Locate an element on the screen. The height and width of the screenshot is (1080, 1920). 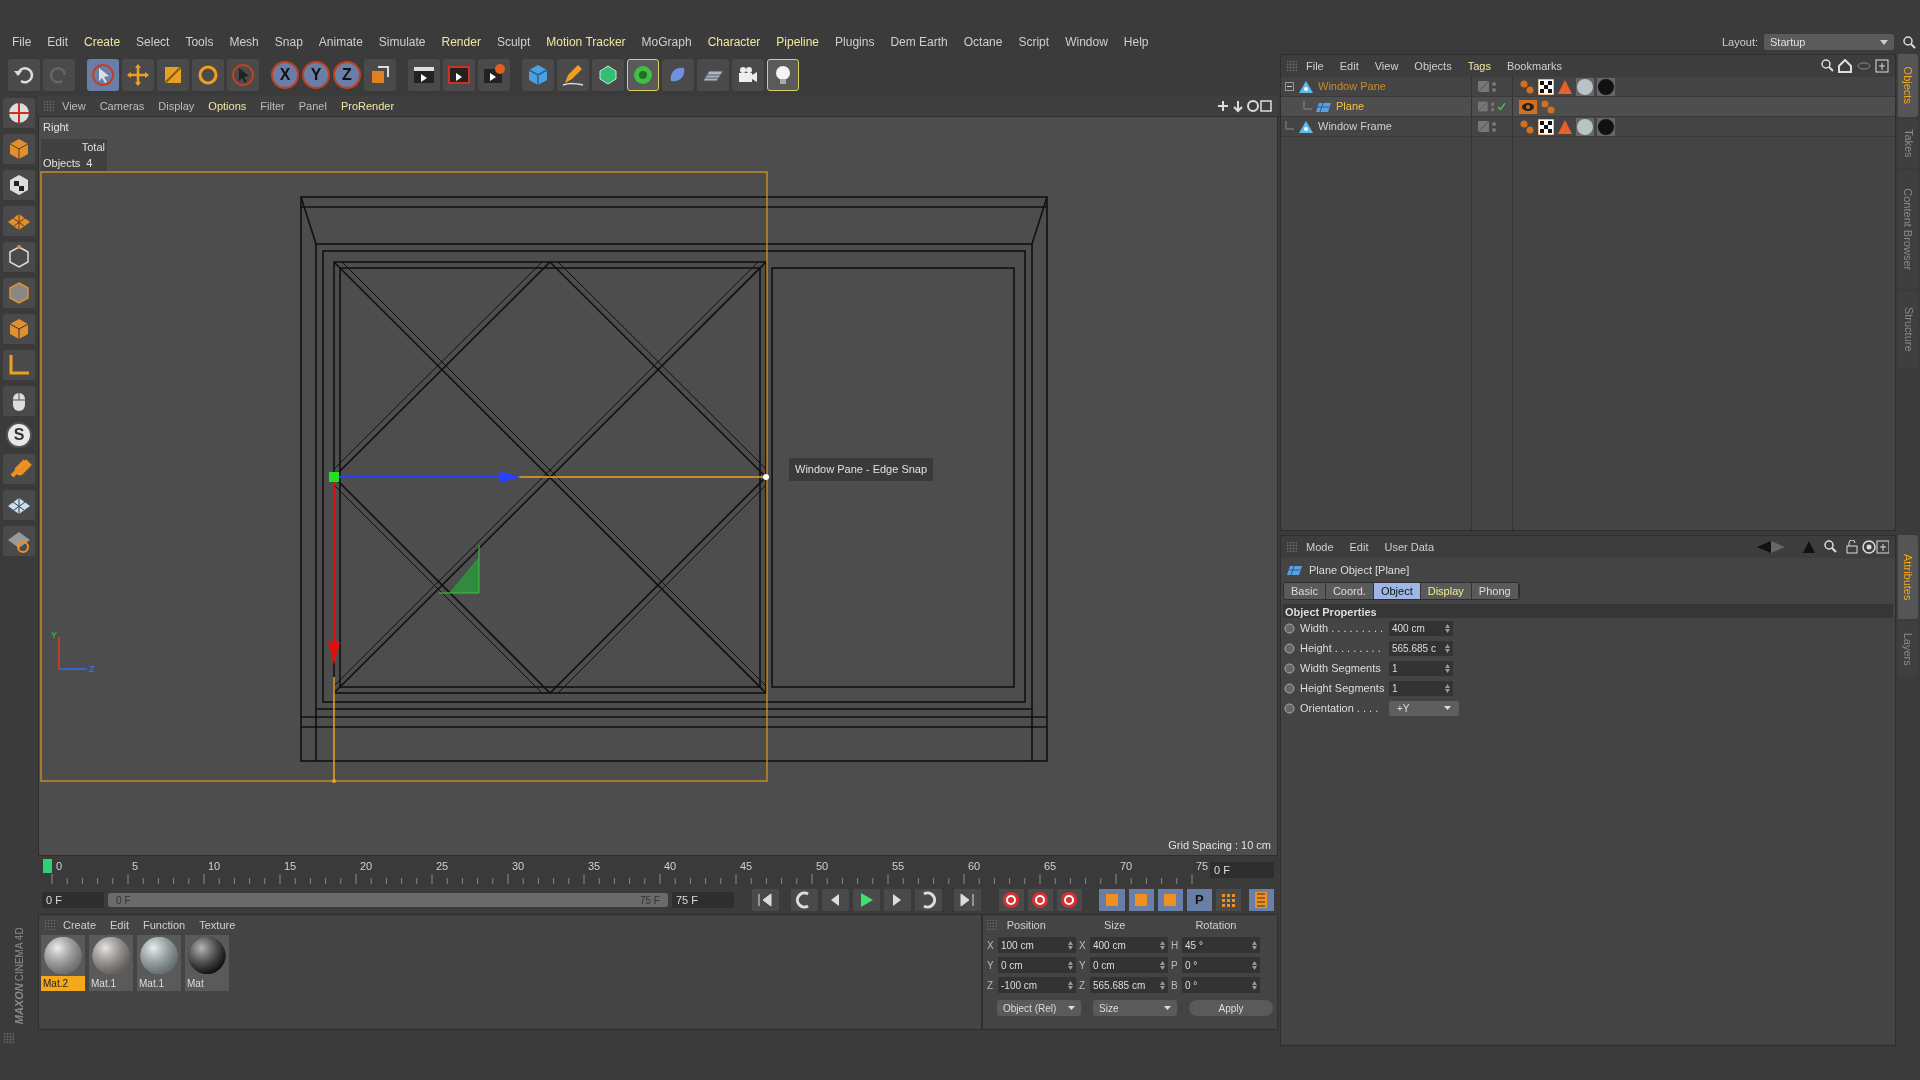
menu-item: Simulate is located at coordinates (402, 42).